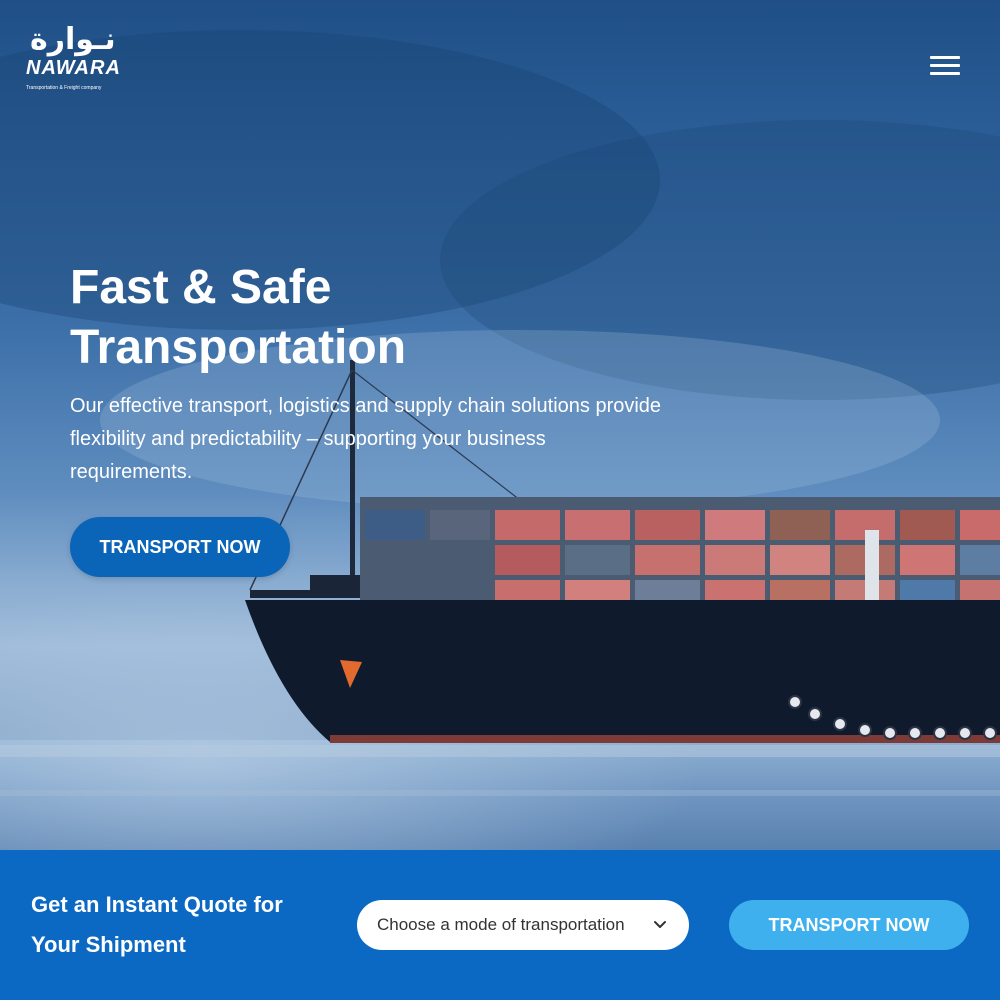 The image size is (1000, 1000). What do you see at coordinates (660, 924) in the screenshot?
I see `chevron-down-icon` at bounding box center [660, 924].